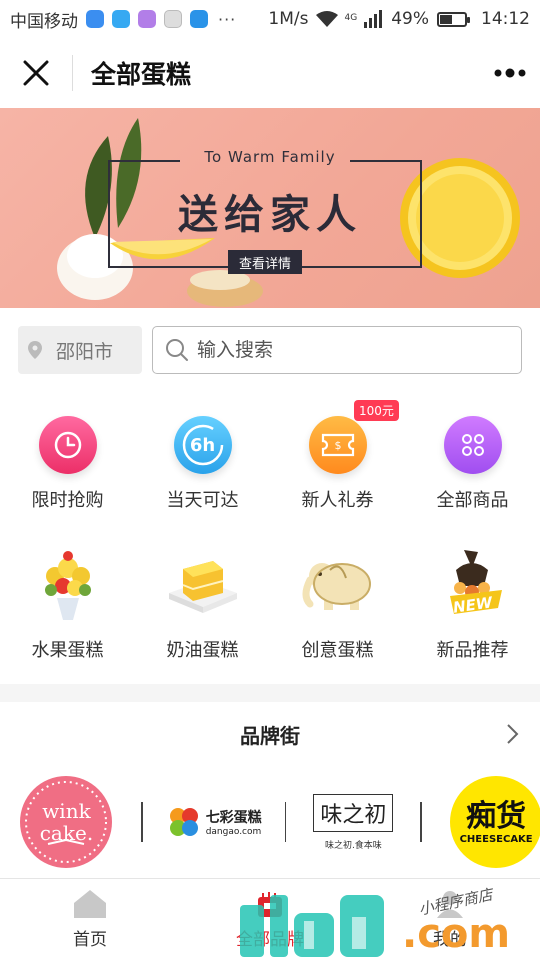  I want to click on coupon-badge: 100元, so click(376, 410).